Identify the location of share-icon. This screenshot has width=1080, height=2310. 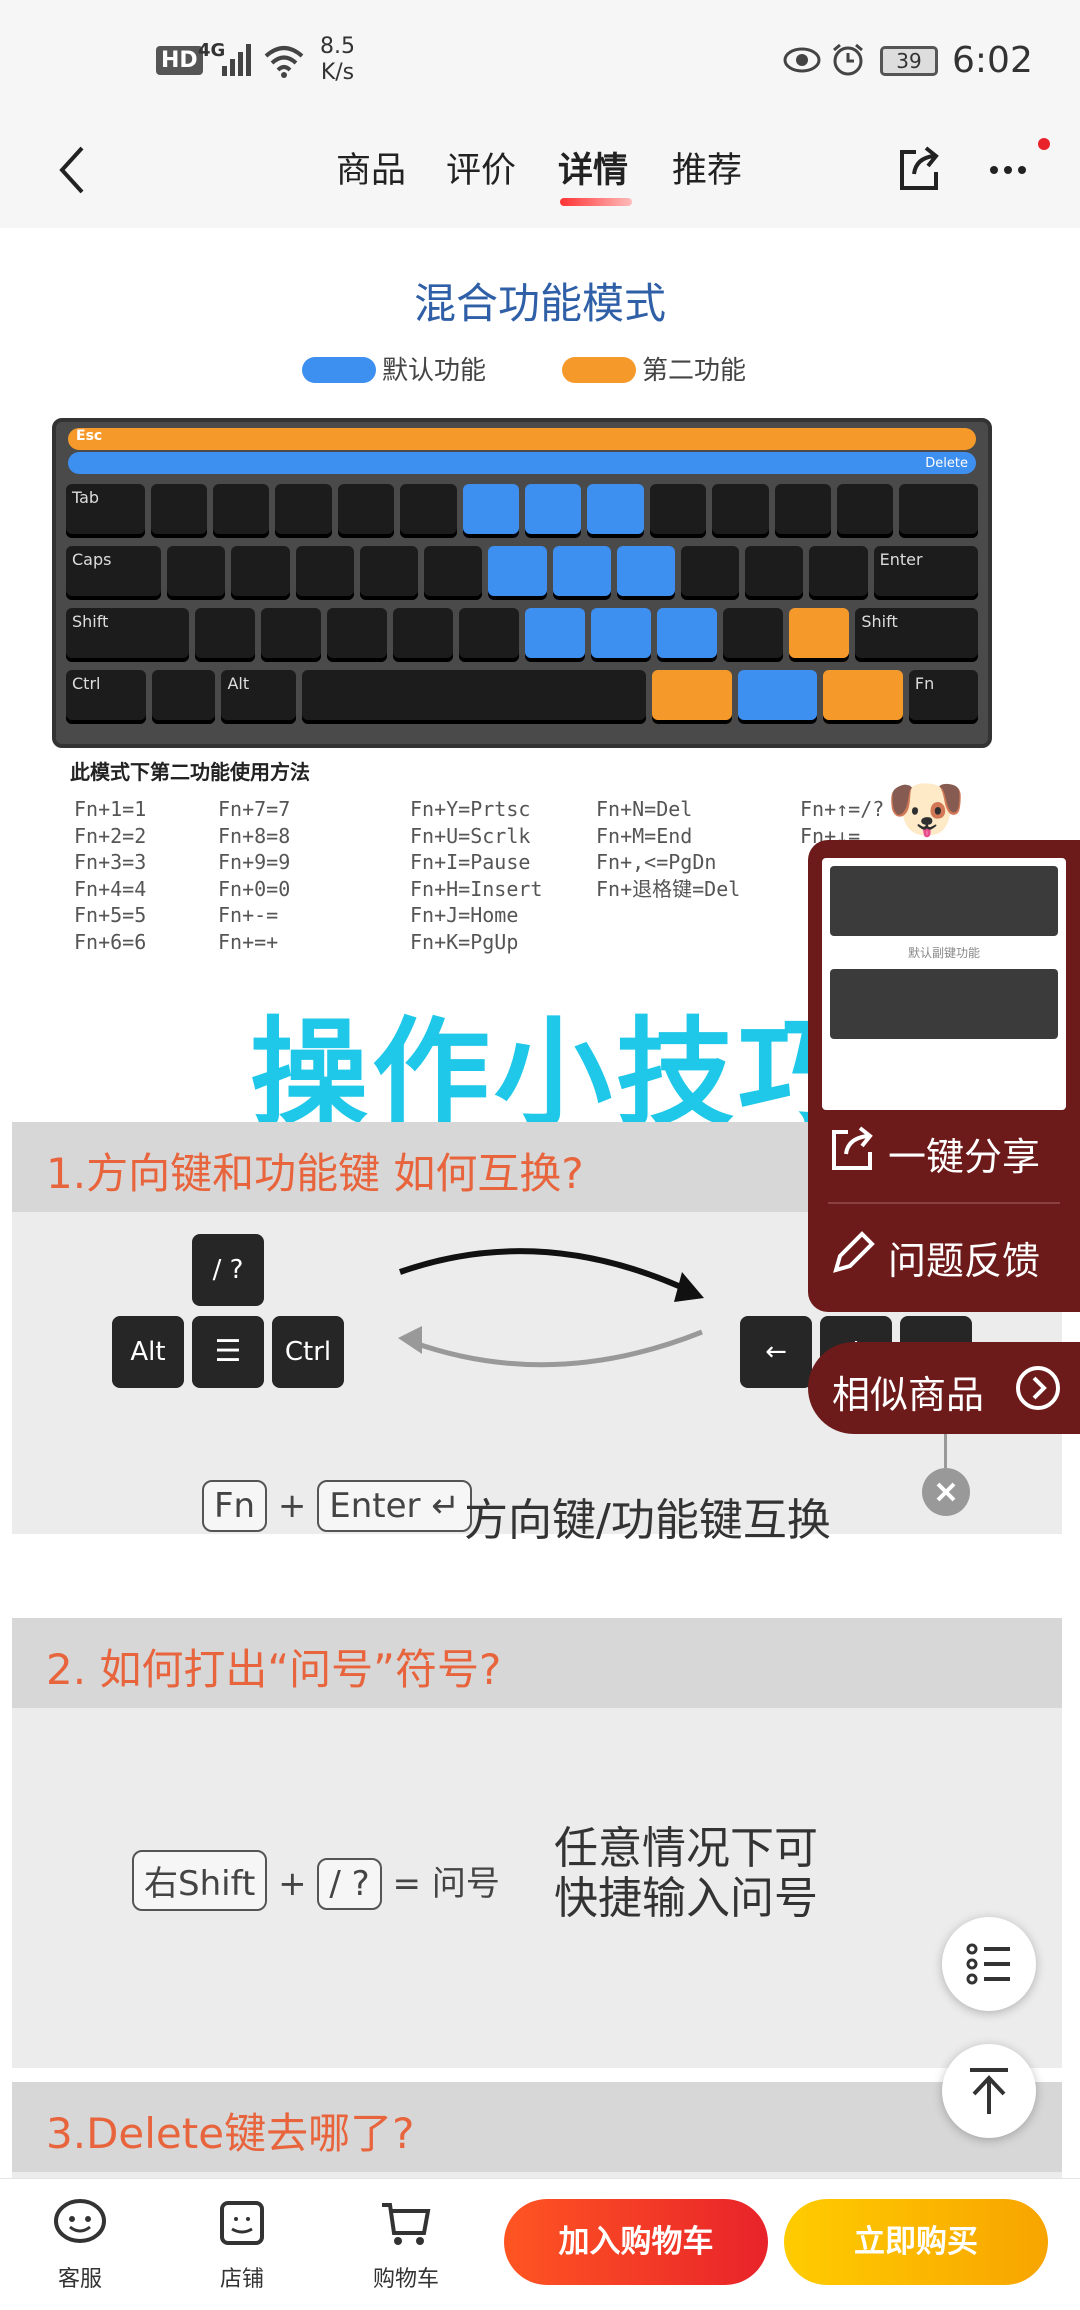
(919, 169).